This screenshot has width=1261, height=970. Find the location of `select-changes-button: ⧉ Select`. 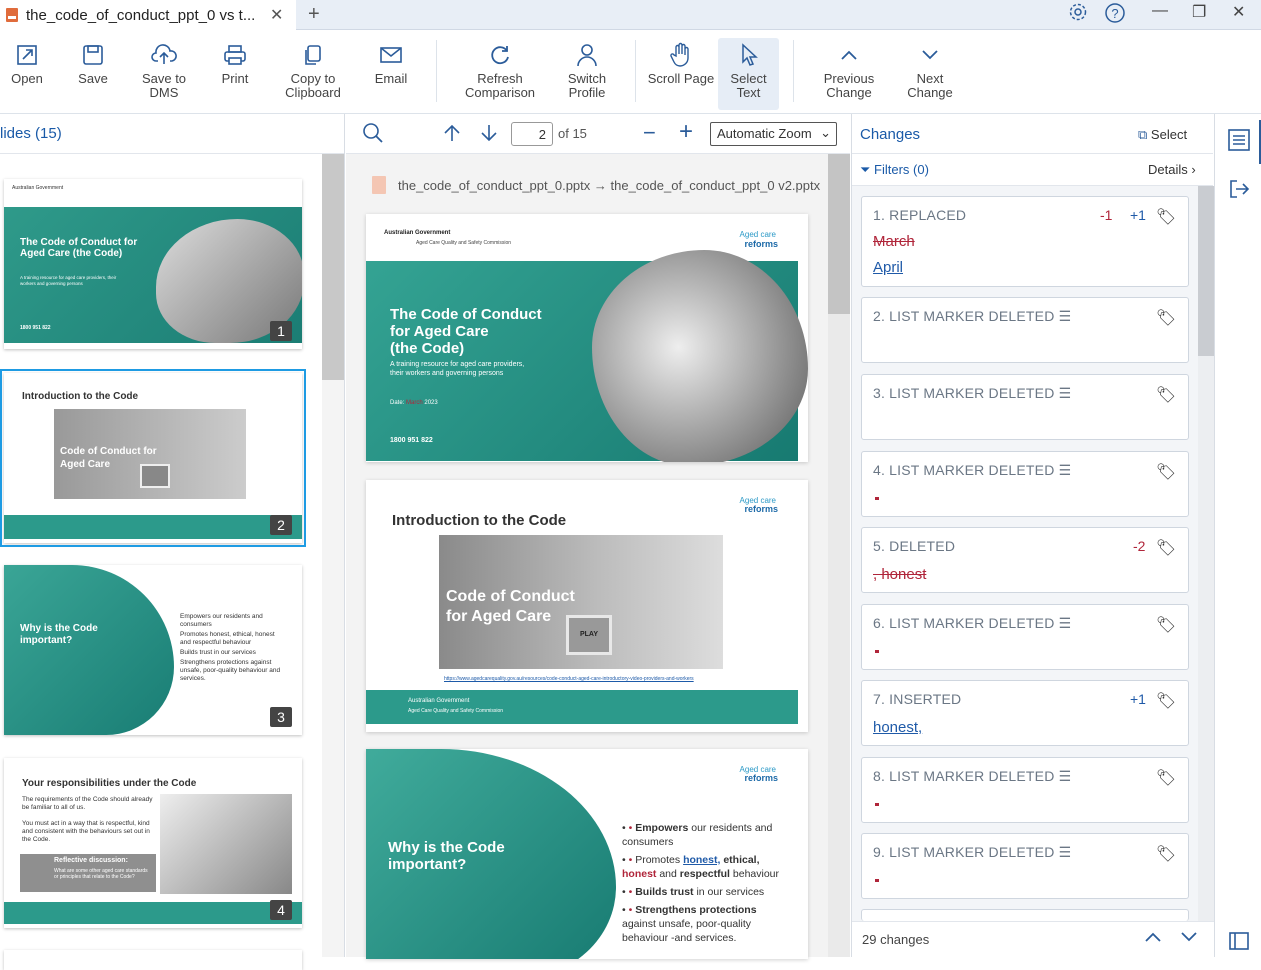

select-changes-button: ⧉ Select is located at coordinates (1162, 135).